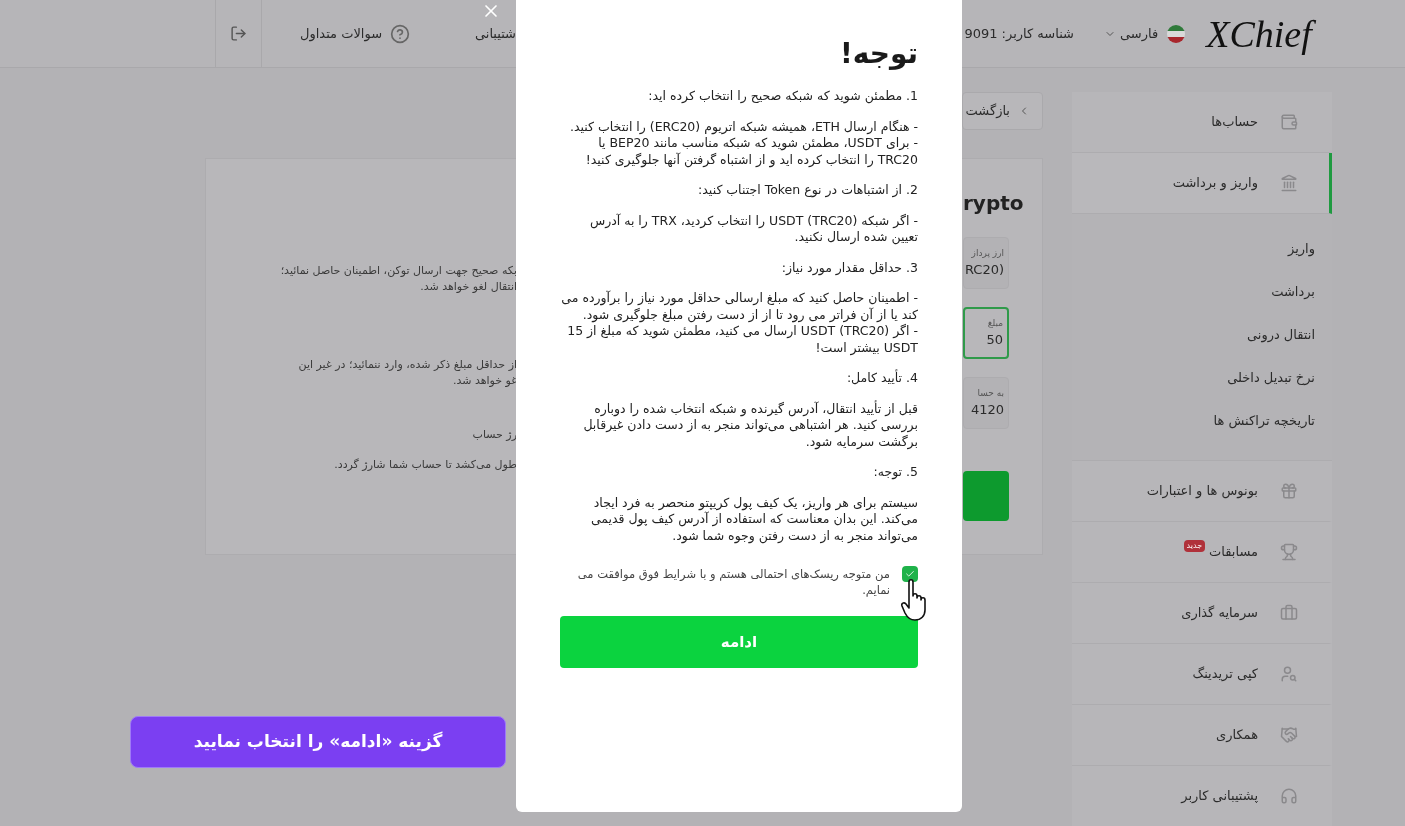  Describe the element at coordinates (751, 151) in the screenshot. I see `section-text: - برای USDT، مطمئن شوید که شبکه مناسب مانند BEP20 یا TRC20 را انتخاب کرده اید و از اشتباه گرفتن آنها جلوگیری کنید!` at that location.